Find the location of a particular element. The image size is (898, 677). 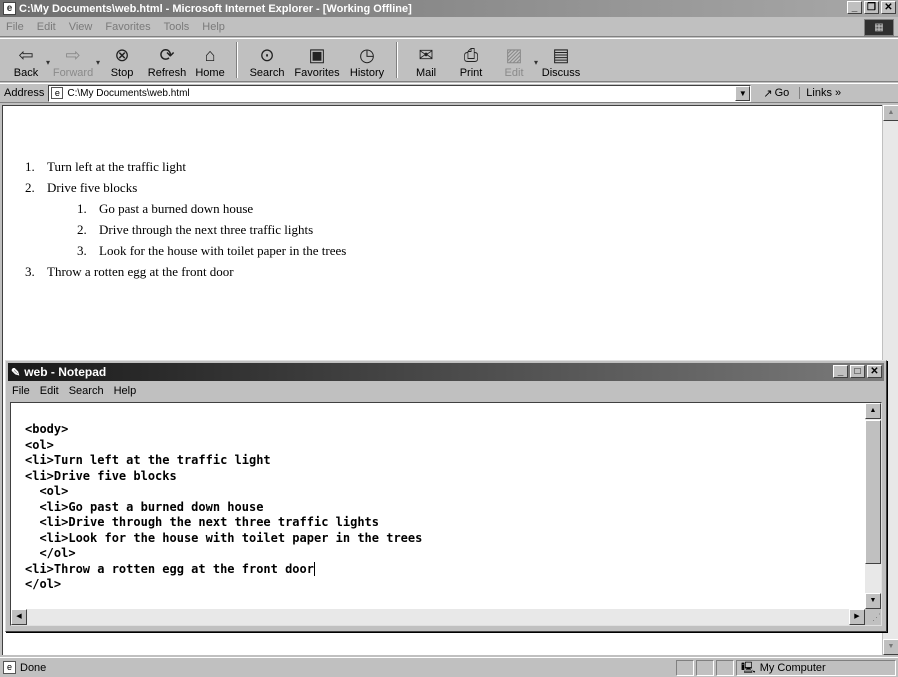

window-controls: _ ❐ ✕ is located at coordinates (871, 7).